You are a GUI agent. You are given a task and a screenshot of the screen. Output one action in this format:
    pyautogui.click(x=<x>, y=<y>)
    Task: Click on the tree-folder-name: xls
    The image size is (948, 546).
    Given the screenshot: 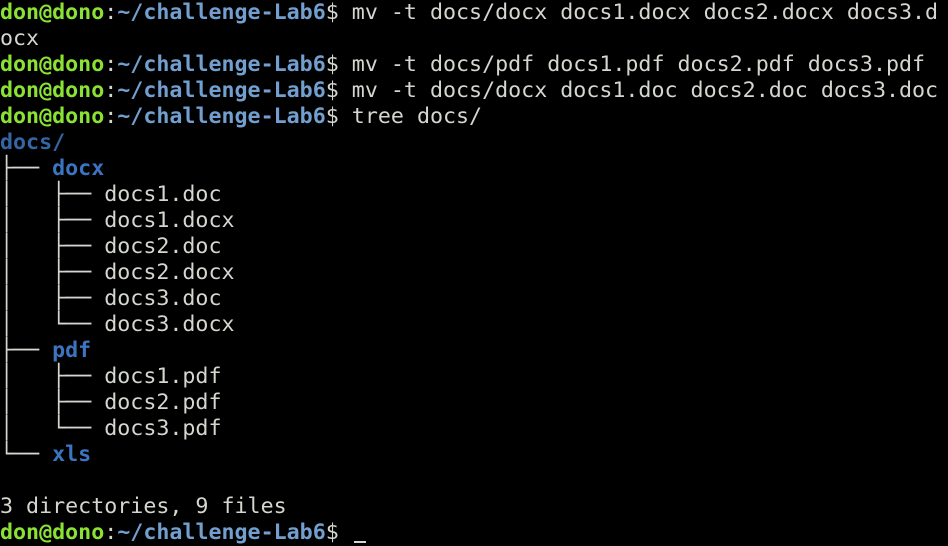 What is the action you would take?
    pyautogui.click(x=72, y=454)
    